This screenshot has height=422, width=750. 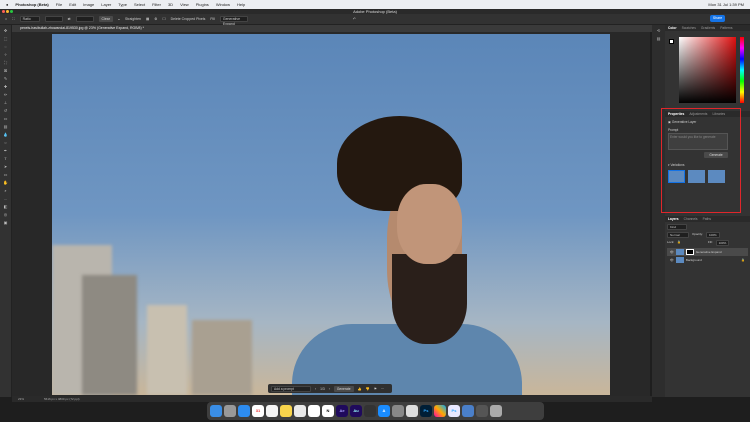 What do you see at coordinates (343, 388) in the screenshot?
I see `generate-button: Generate` at bounding box center [343, 388].